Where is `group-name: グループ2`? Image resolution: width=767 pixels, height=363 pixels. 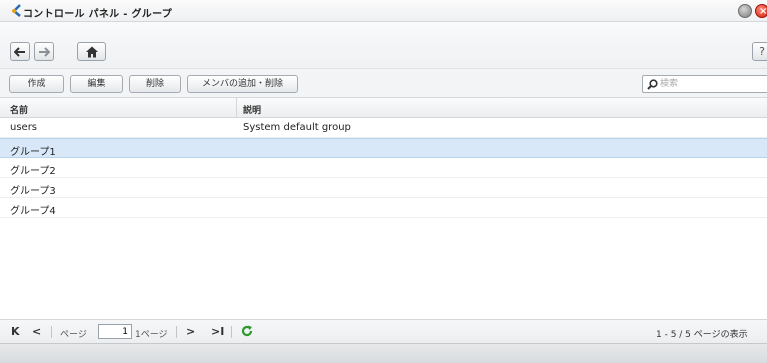
group-name: グループ2 is located at coordinates (33, 171).